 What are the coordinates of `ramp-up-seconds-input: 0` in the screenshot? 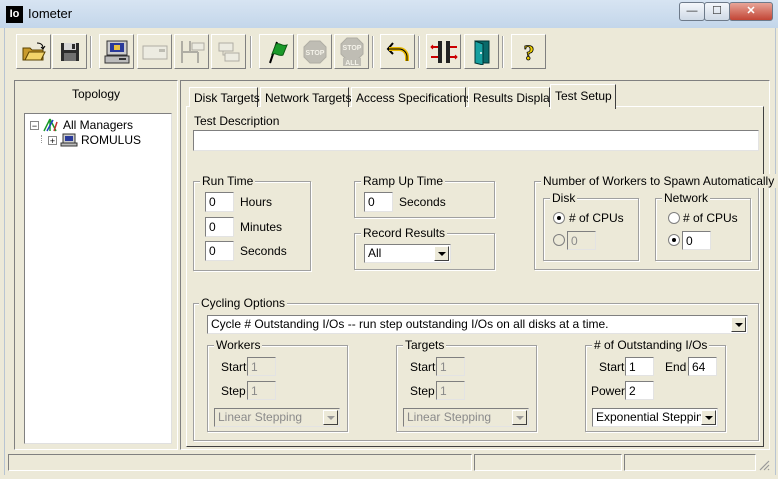 It's located at (378, 202).